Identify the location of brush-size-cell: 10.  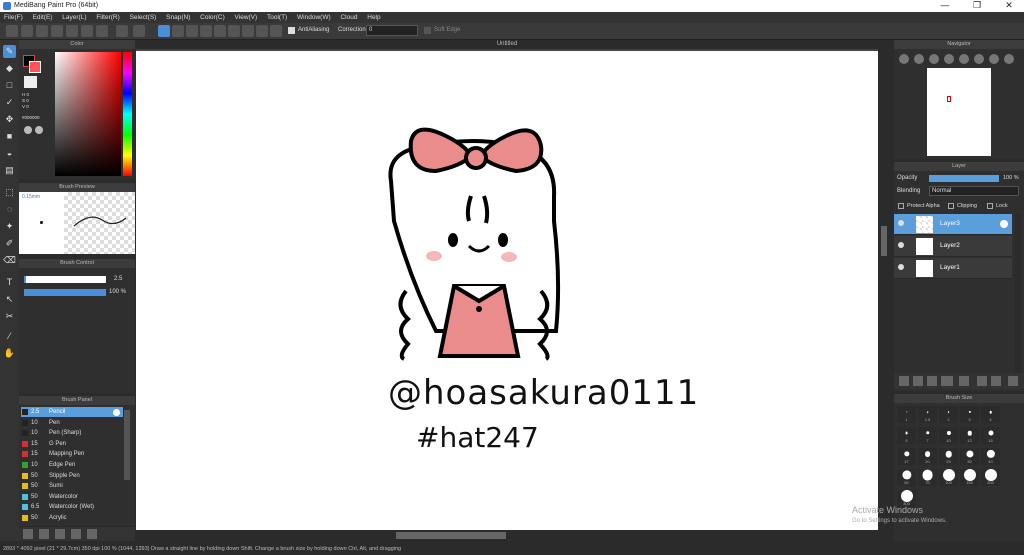
(948, 435).